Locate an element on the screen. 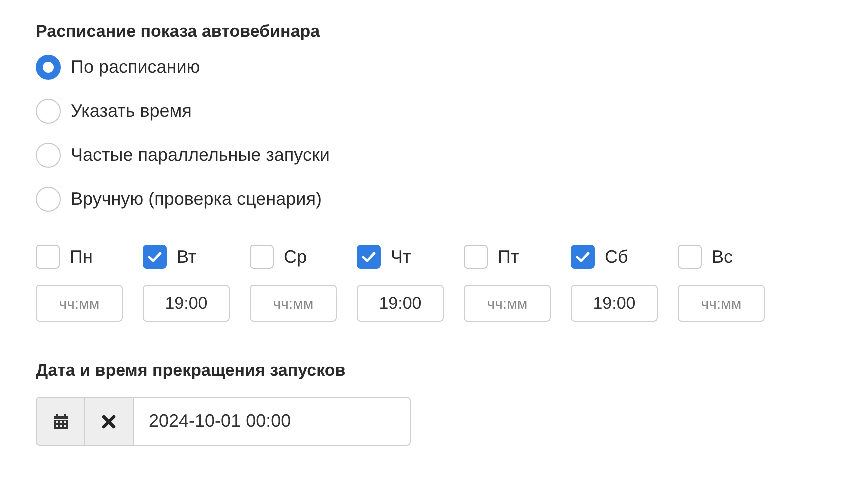  calendar-icon is located at coordinates (60, 421).